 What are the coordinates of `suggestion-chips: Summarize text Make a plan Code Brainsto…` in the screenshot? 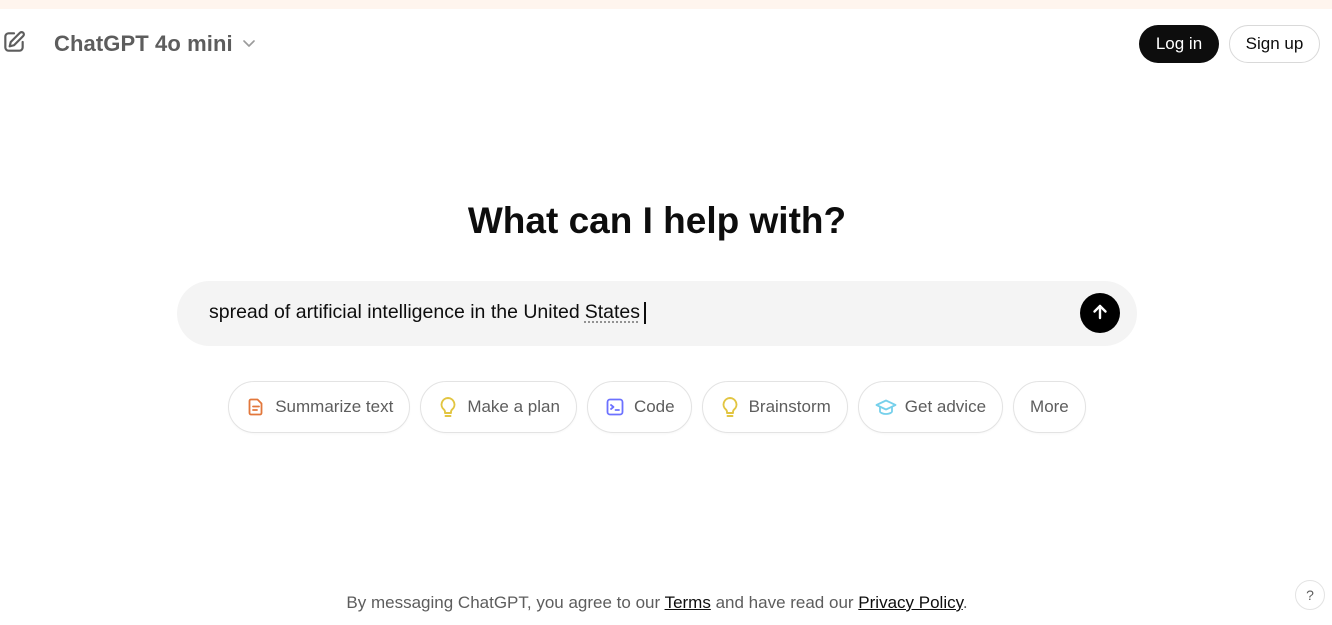 It's located at (657, 407).